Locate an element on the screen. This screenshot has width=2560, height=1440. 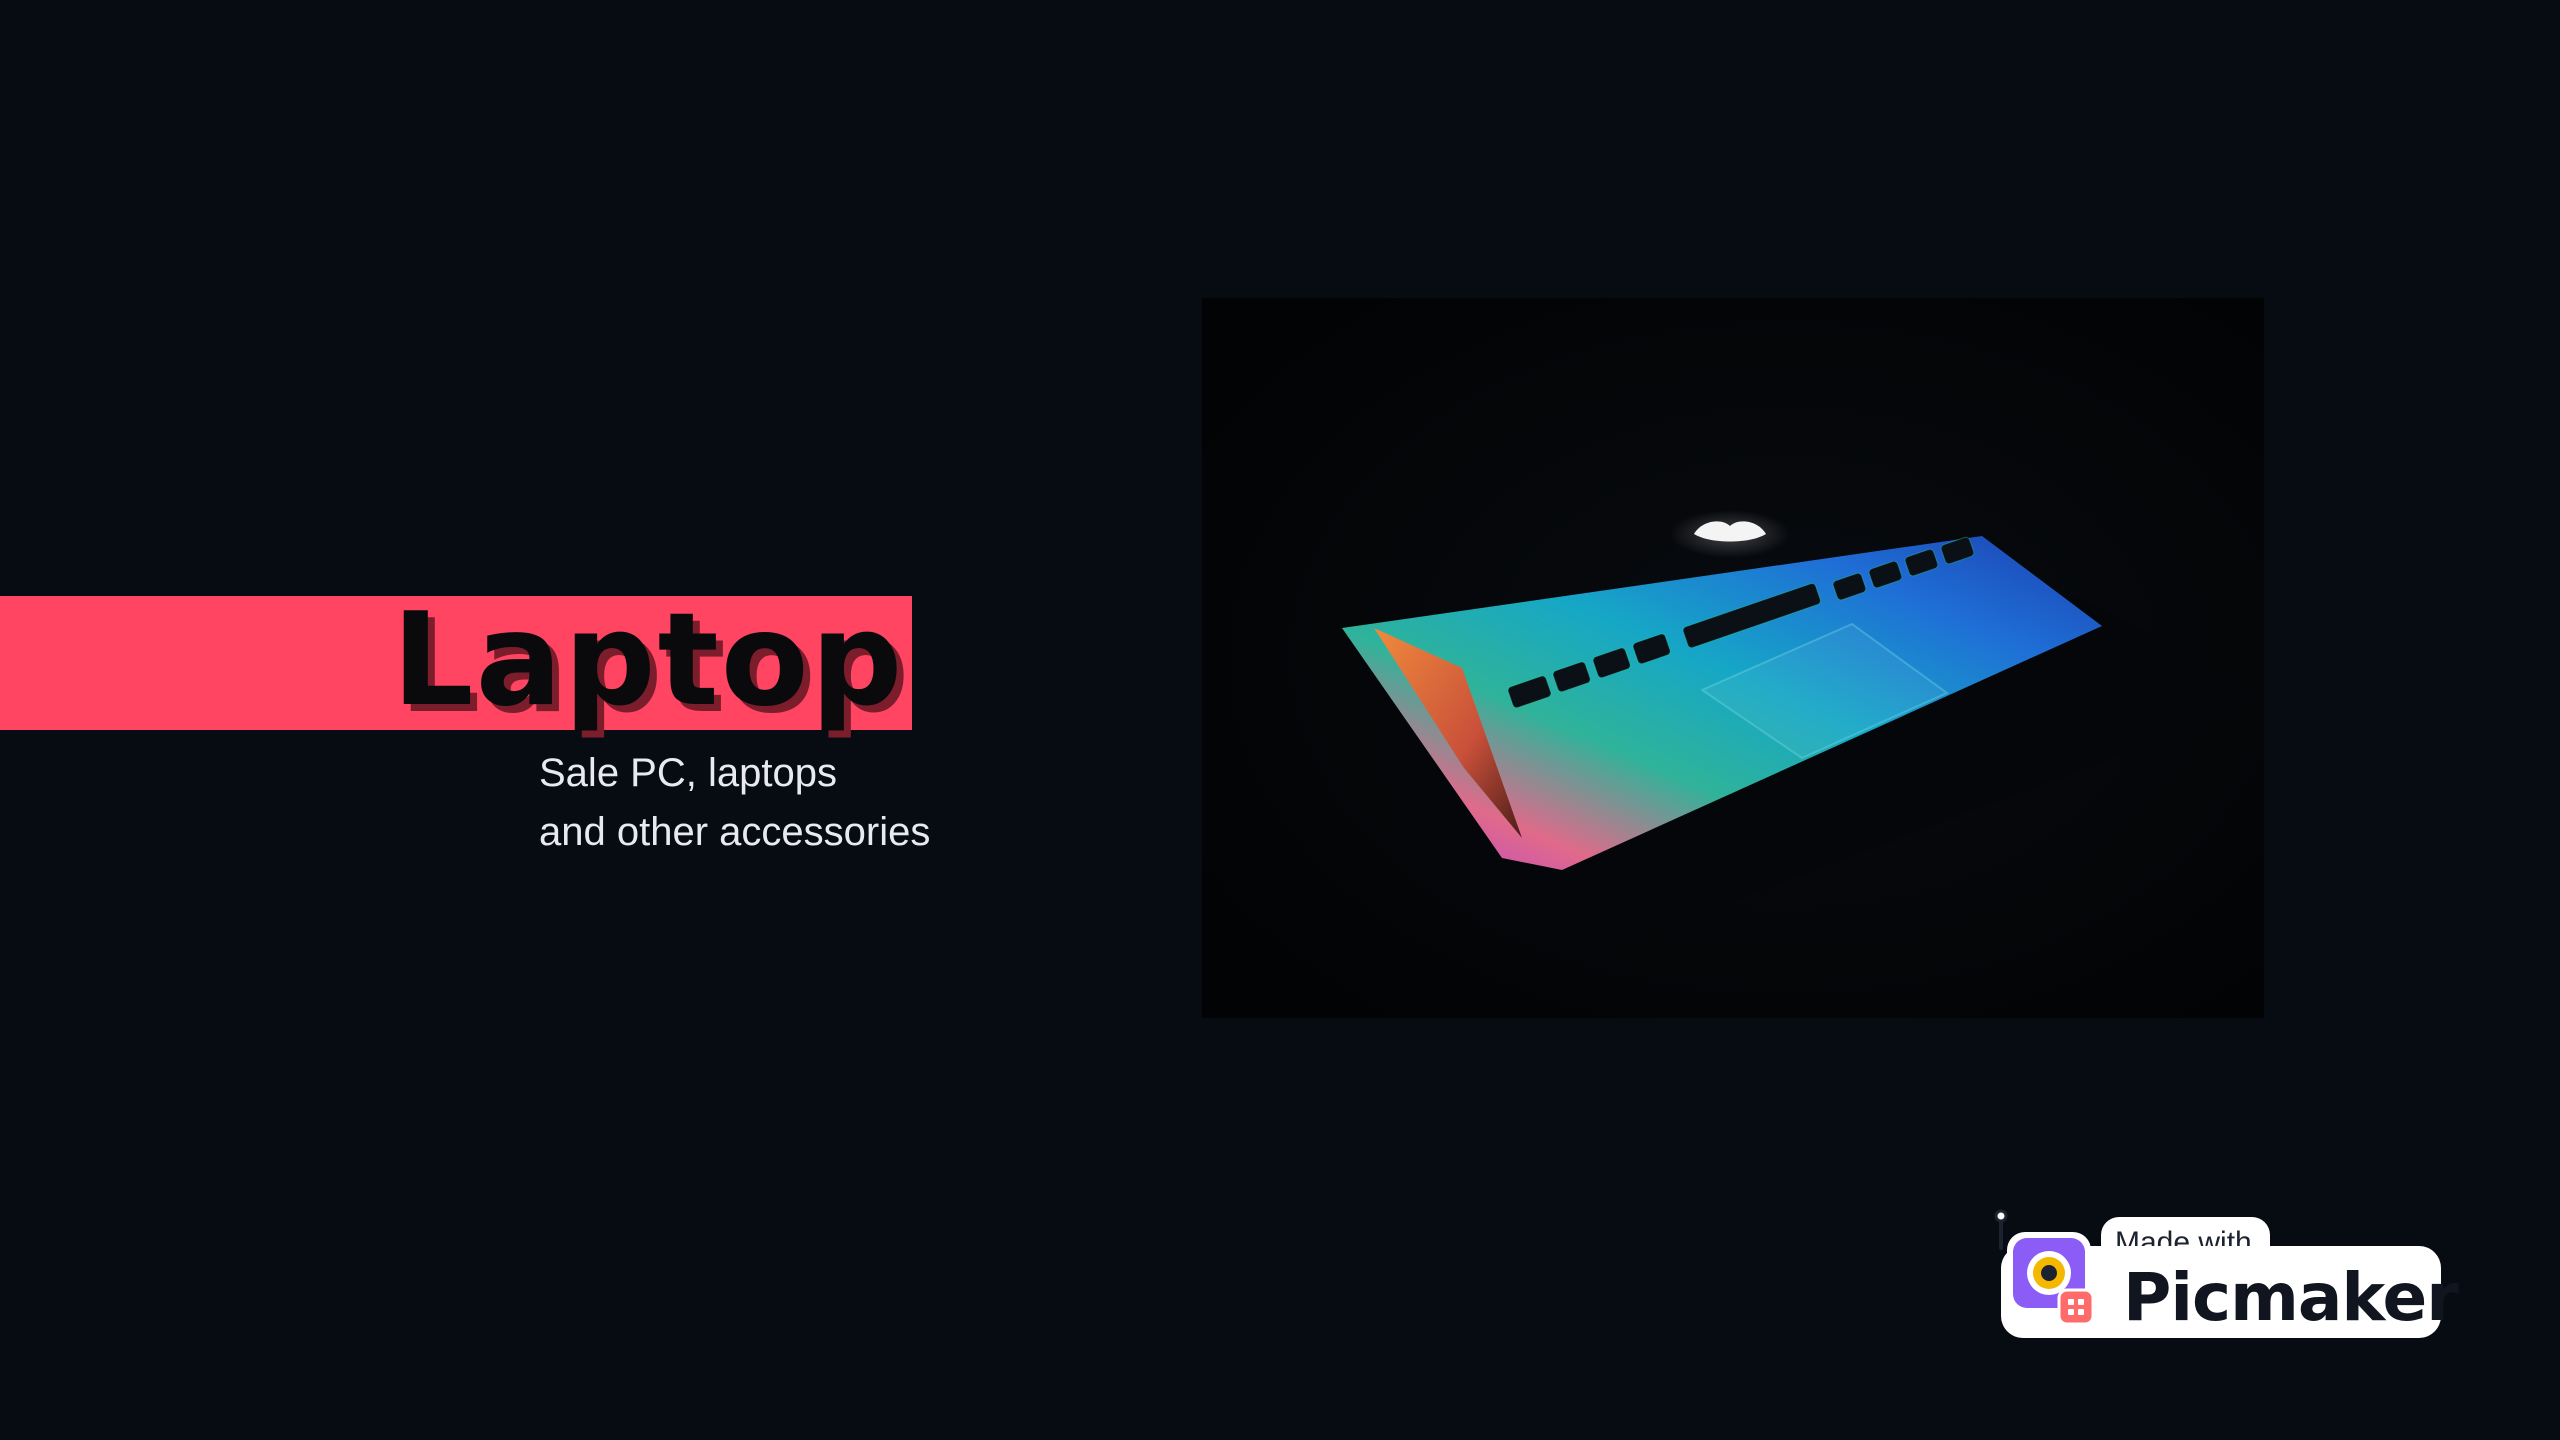
made-with-badge: Made with Picmaker is located at coordinates (2222, 1274).